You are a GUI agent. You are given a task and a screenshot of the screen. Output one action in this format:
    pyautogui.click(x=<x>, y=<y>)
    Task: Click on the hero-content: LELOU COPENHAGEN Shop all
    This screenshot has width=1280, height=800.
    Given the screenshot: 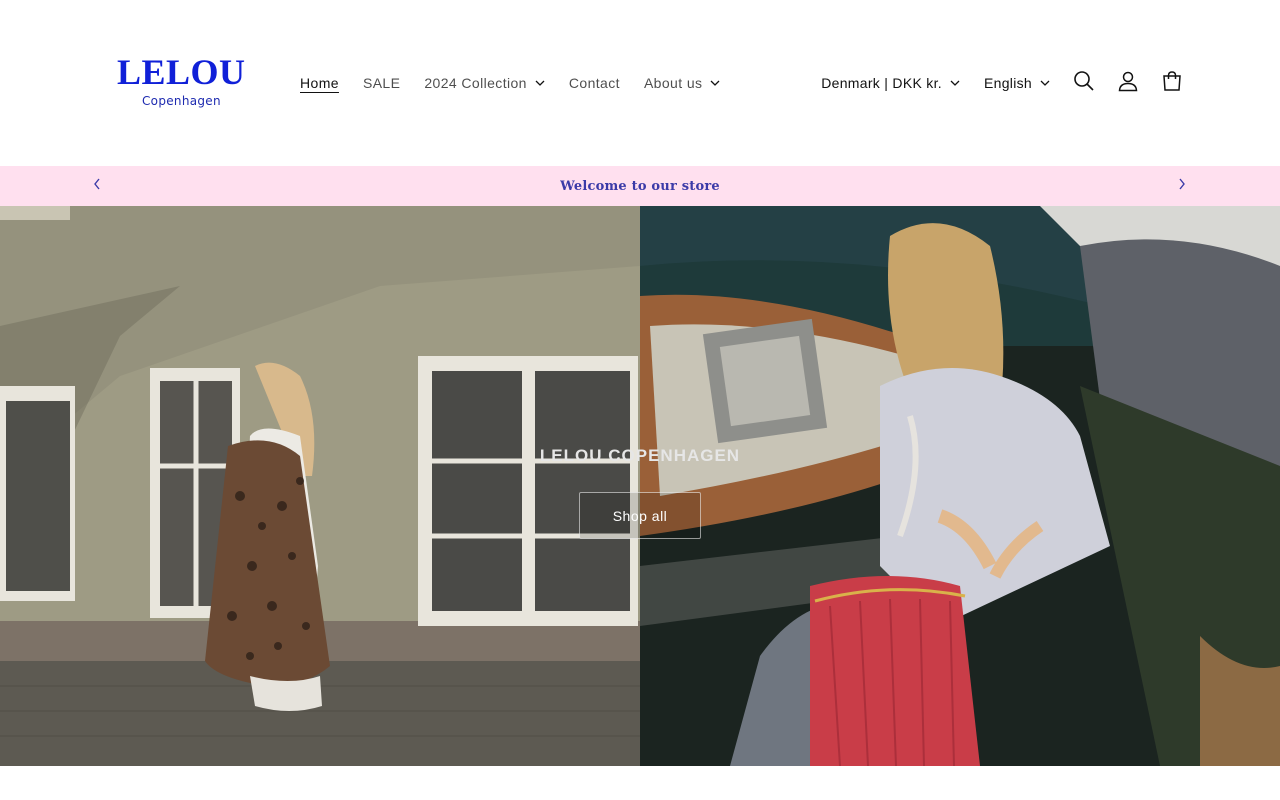 What is the action you would take?
    pyautogui.click(x=640, y=492)
    